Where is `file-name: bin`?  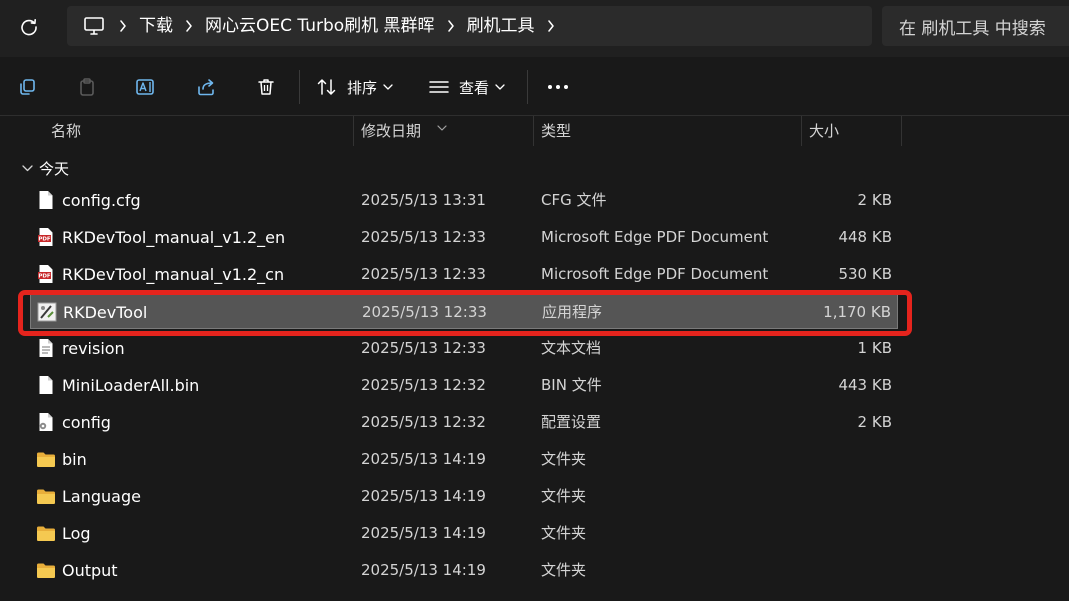
file-name: bin is located at coordinates (74, 459).